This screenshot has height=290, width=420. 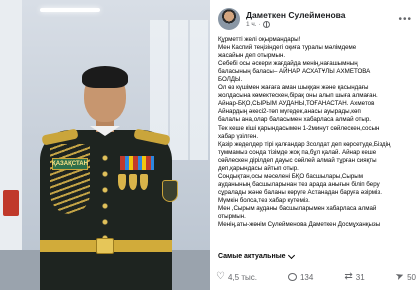 I want to click on hair, so click(x=105, y=77).